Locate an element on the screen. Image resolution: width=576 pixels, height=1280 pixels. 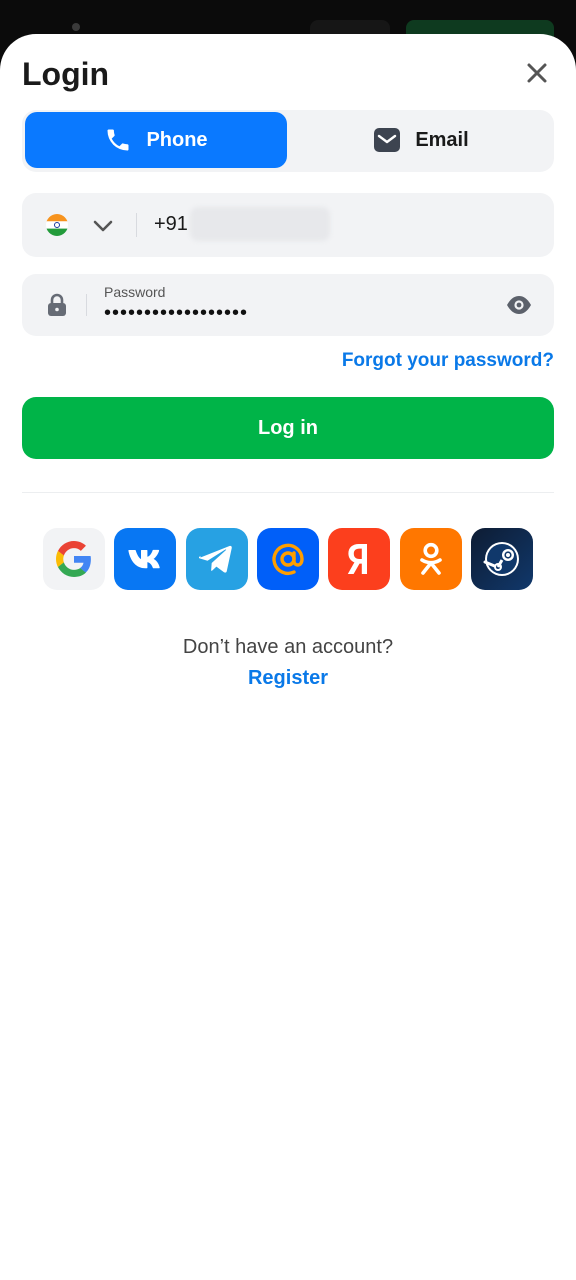
google-login-button is located at coordinates (74, 559).